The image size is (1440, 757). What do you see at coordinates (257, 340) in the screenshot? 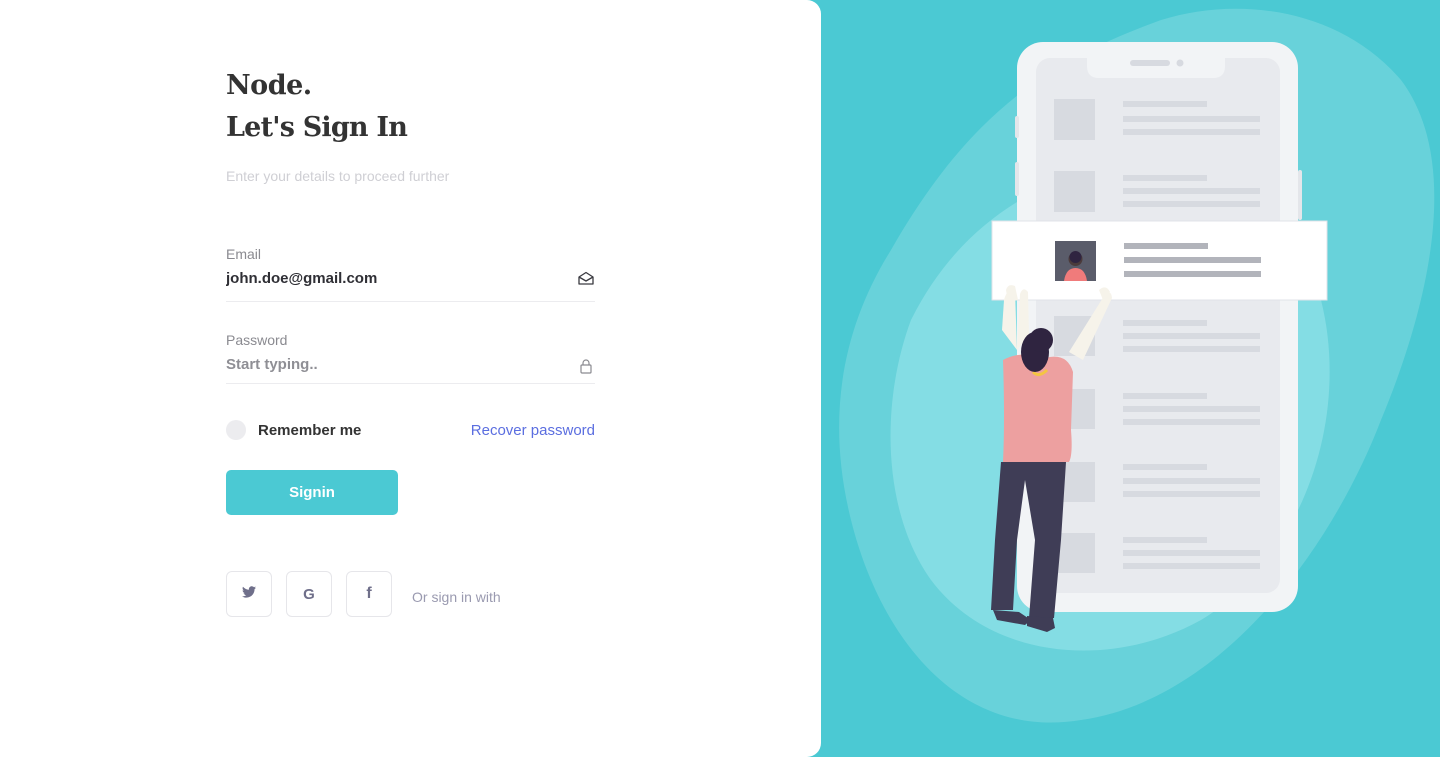
I see `password-label: Password` at bounding box center [257, 340].